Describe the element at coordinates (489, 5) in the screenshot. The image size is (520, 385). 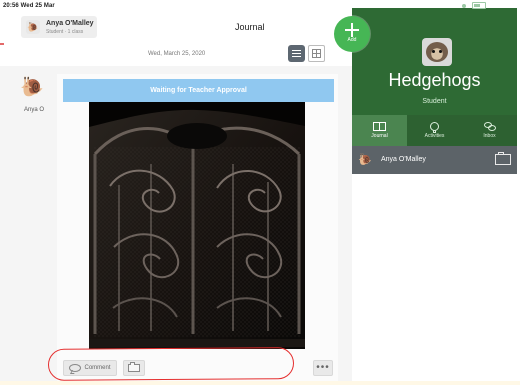
I see `status-indicators` at that location.